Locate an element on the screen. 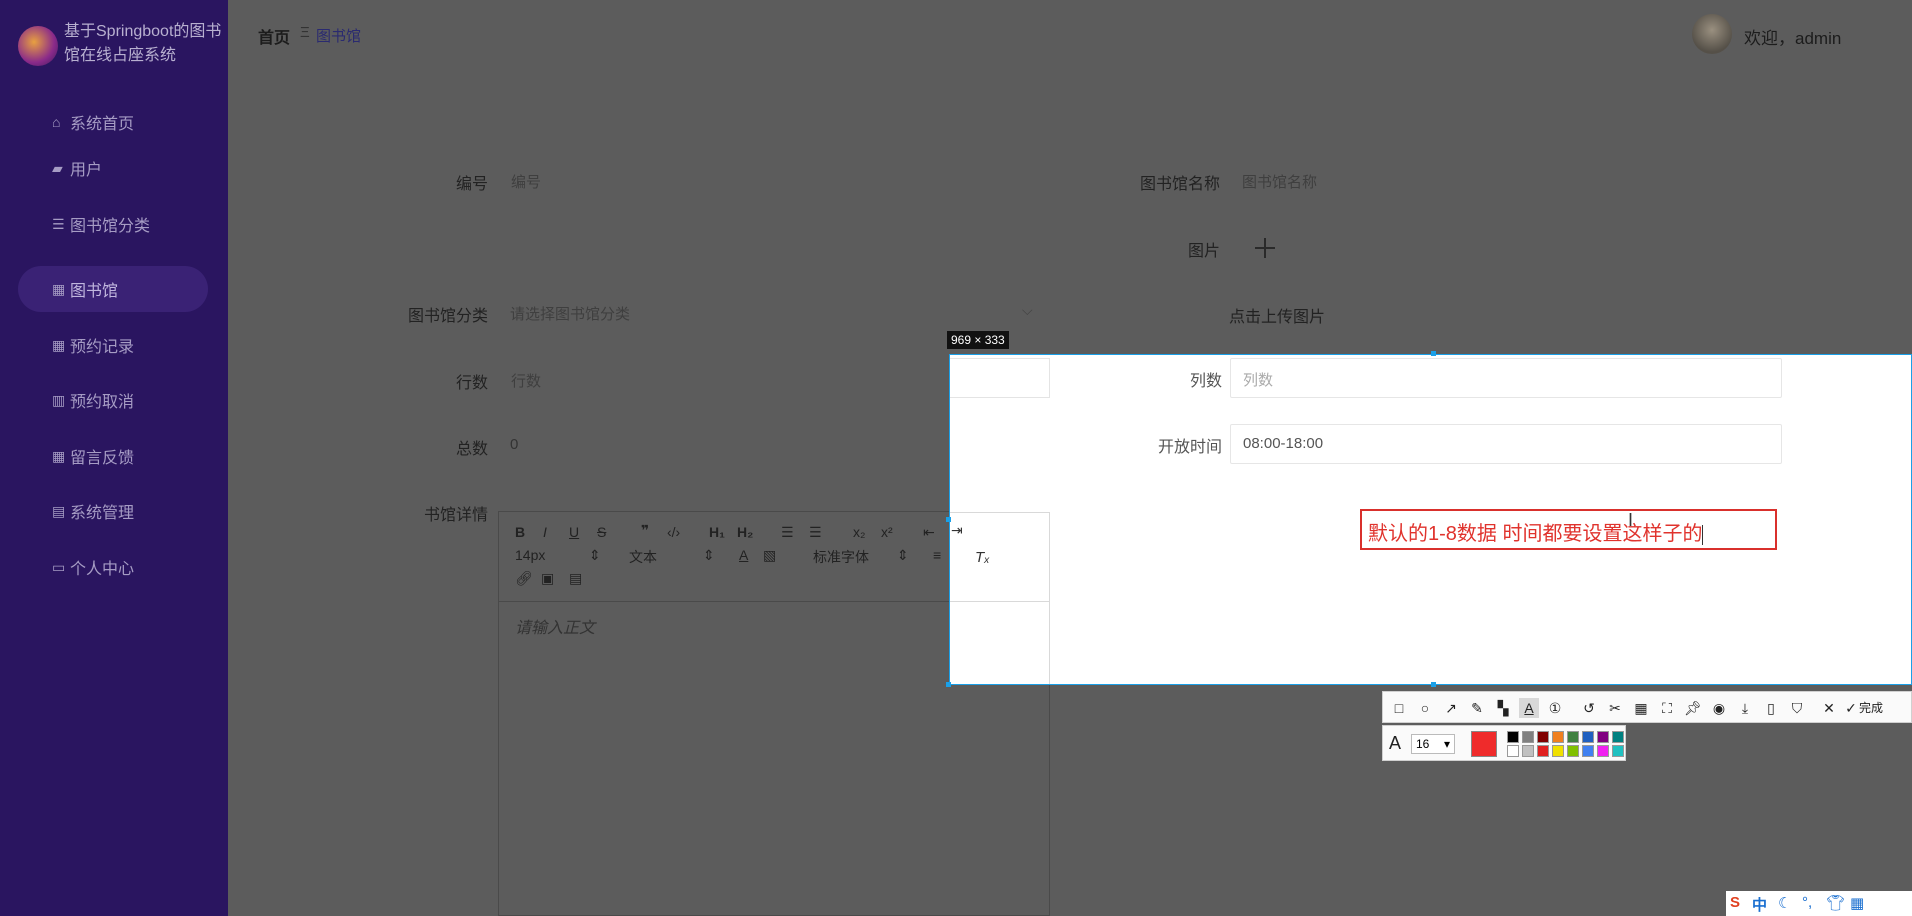  number-icon: ① is located at coordinates (1555, 708).